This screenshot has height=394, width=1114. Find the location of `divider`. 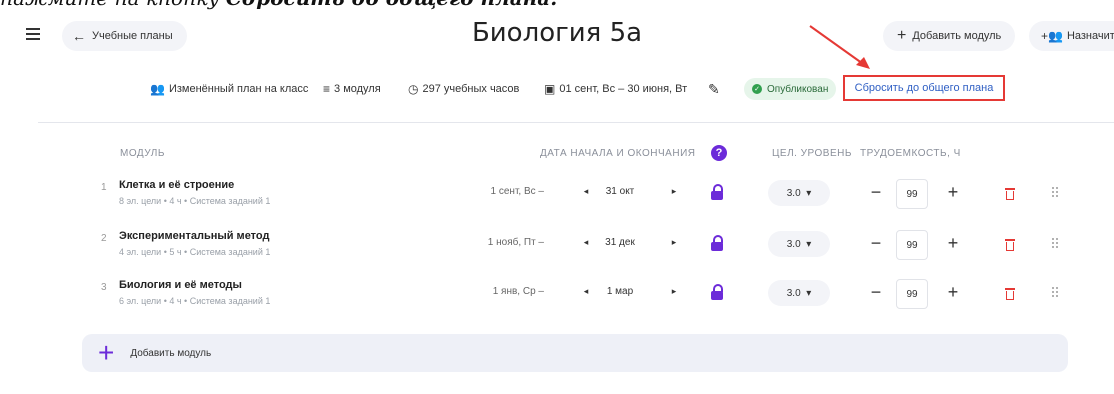

divider is located at coordinates (576, 122).